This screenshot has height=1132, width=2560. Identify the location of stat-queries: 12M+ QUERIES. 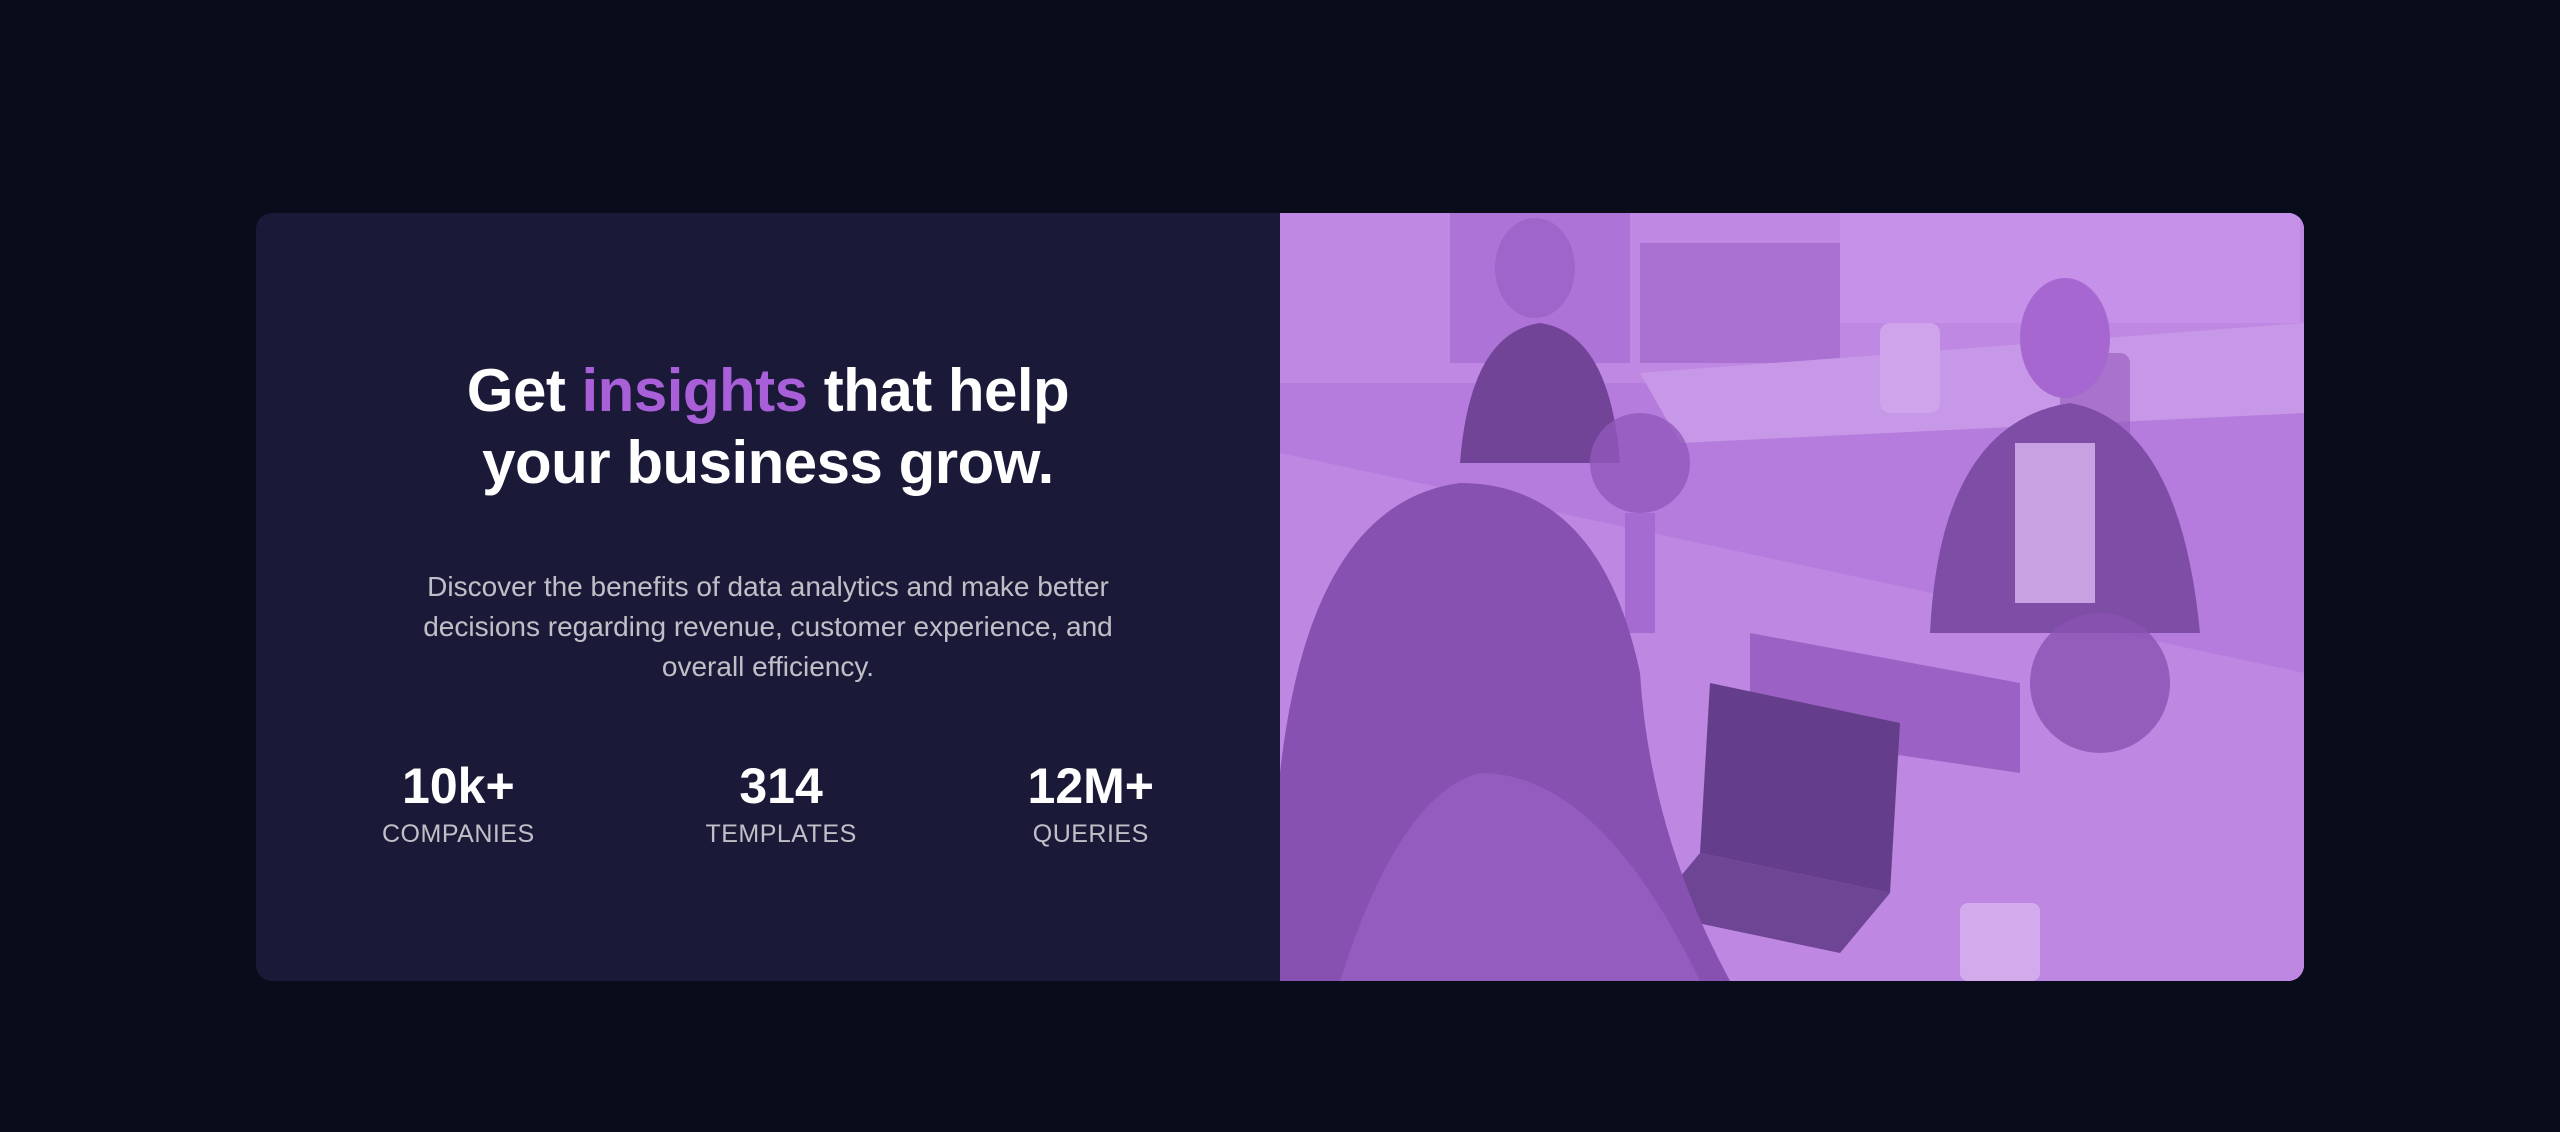
(1091, 803).